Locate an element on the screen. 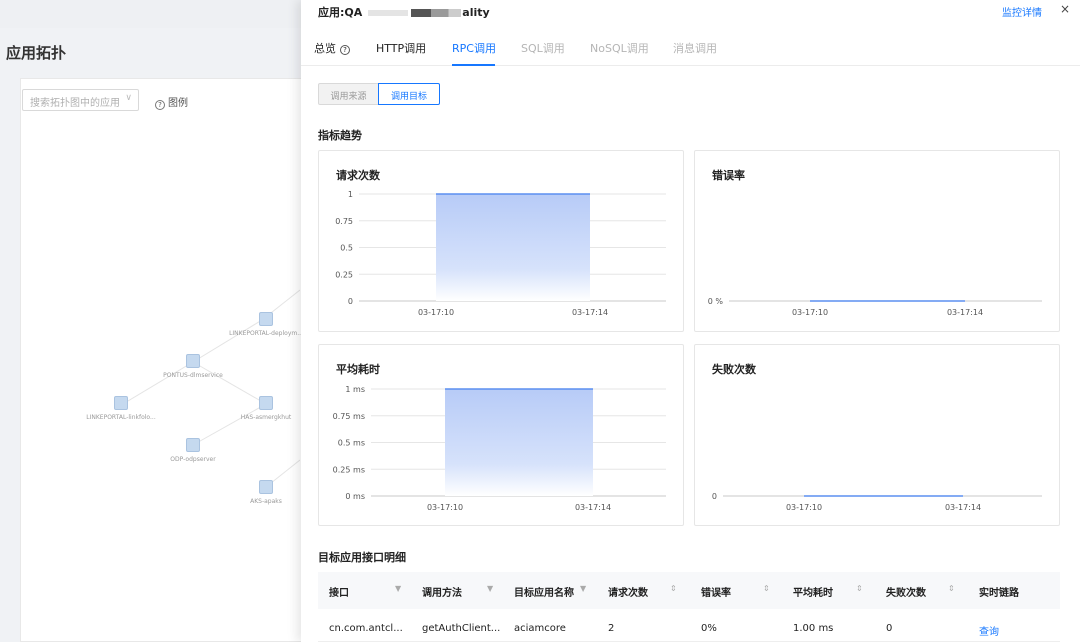 This screenshot has width=1080, height=642. column-header: 错误率 is located at coordinates (716, 593).